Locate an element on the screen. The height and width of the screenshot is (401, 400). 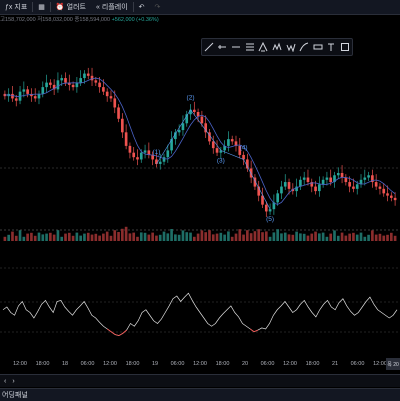
horizontal-line-icon is located at coordinates (236, 47).